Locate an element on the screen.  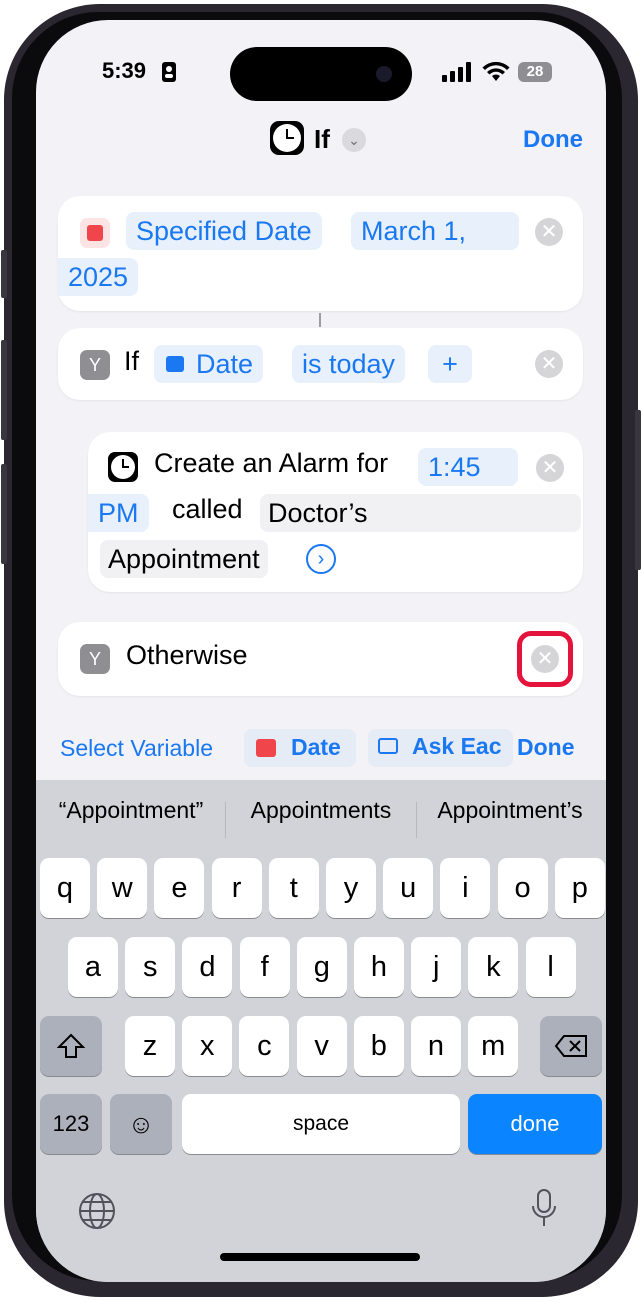
done-key: done is located at coordinates (535, 1124).